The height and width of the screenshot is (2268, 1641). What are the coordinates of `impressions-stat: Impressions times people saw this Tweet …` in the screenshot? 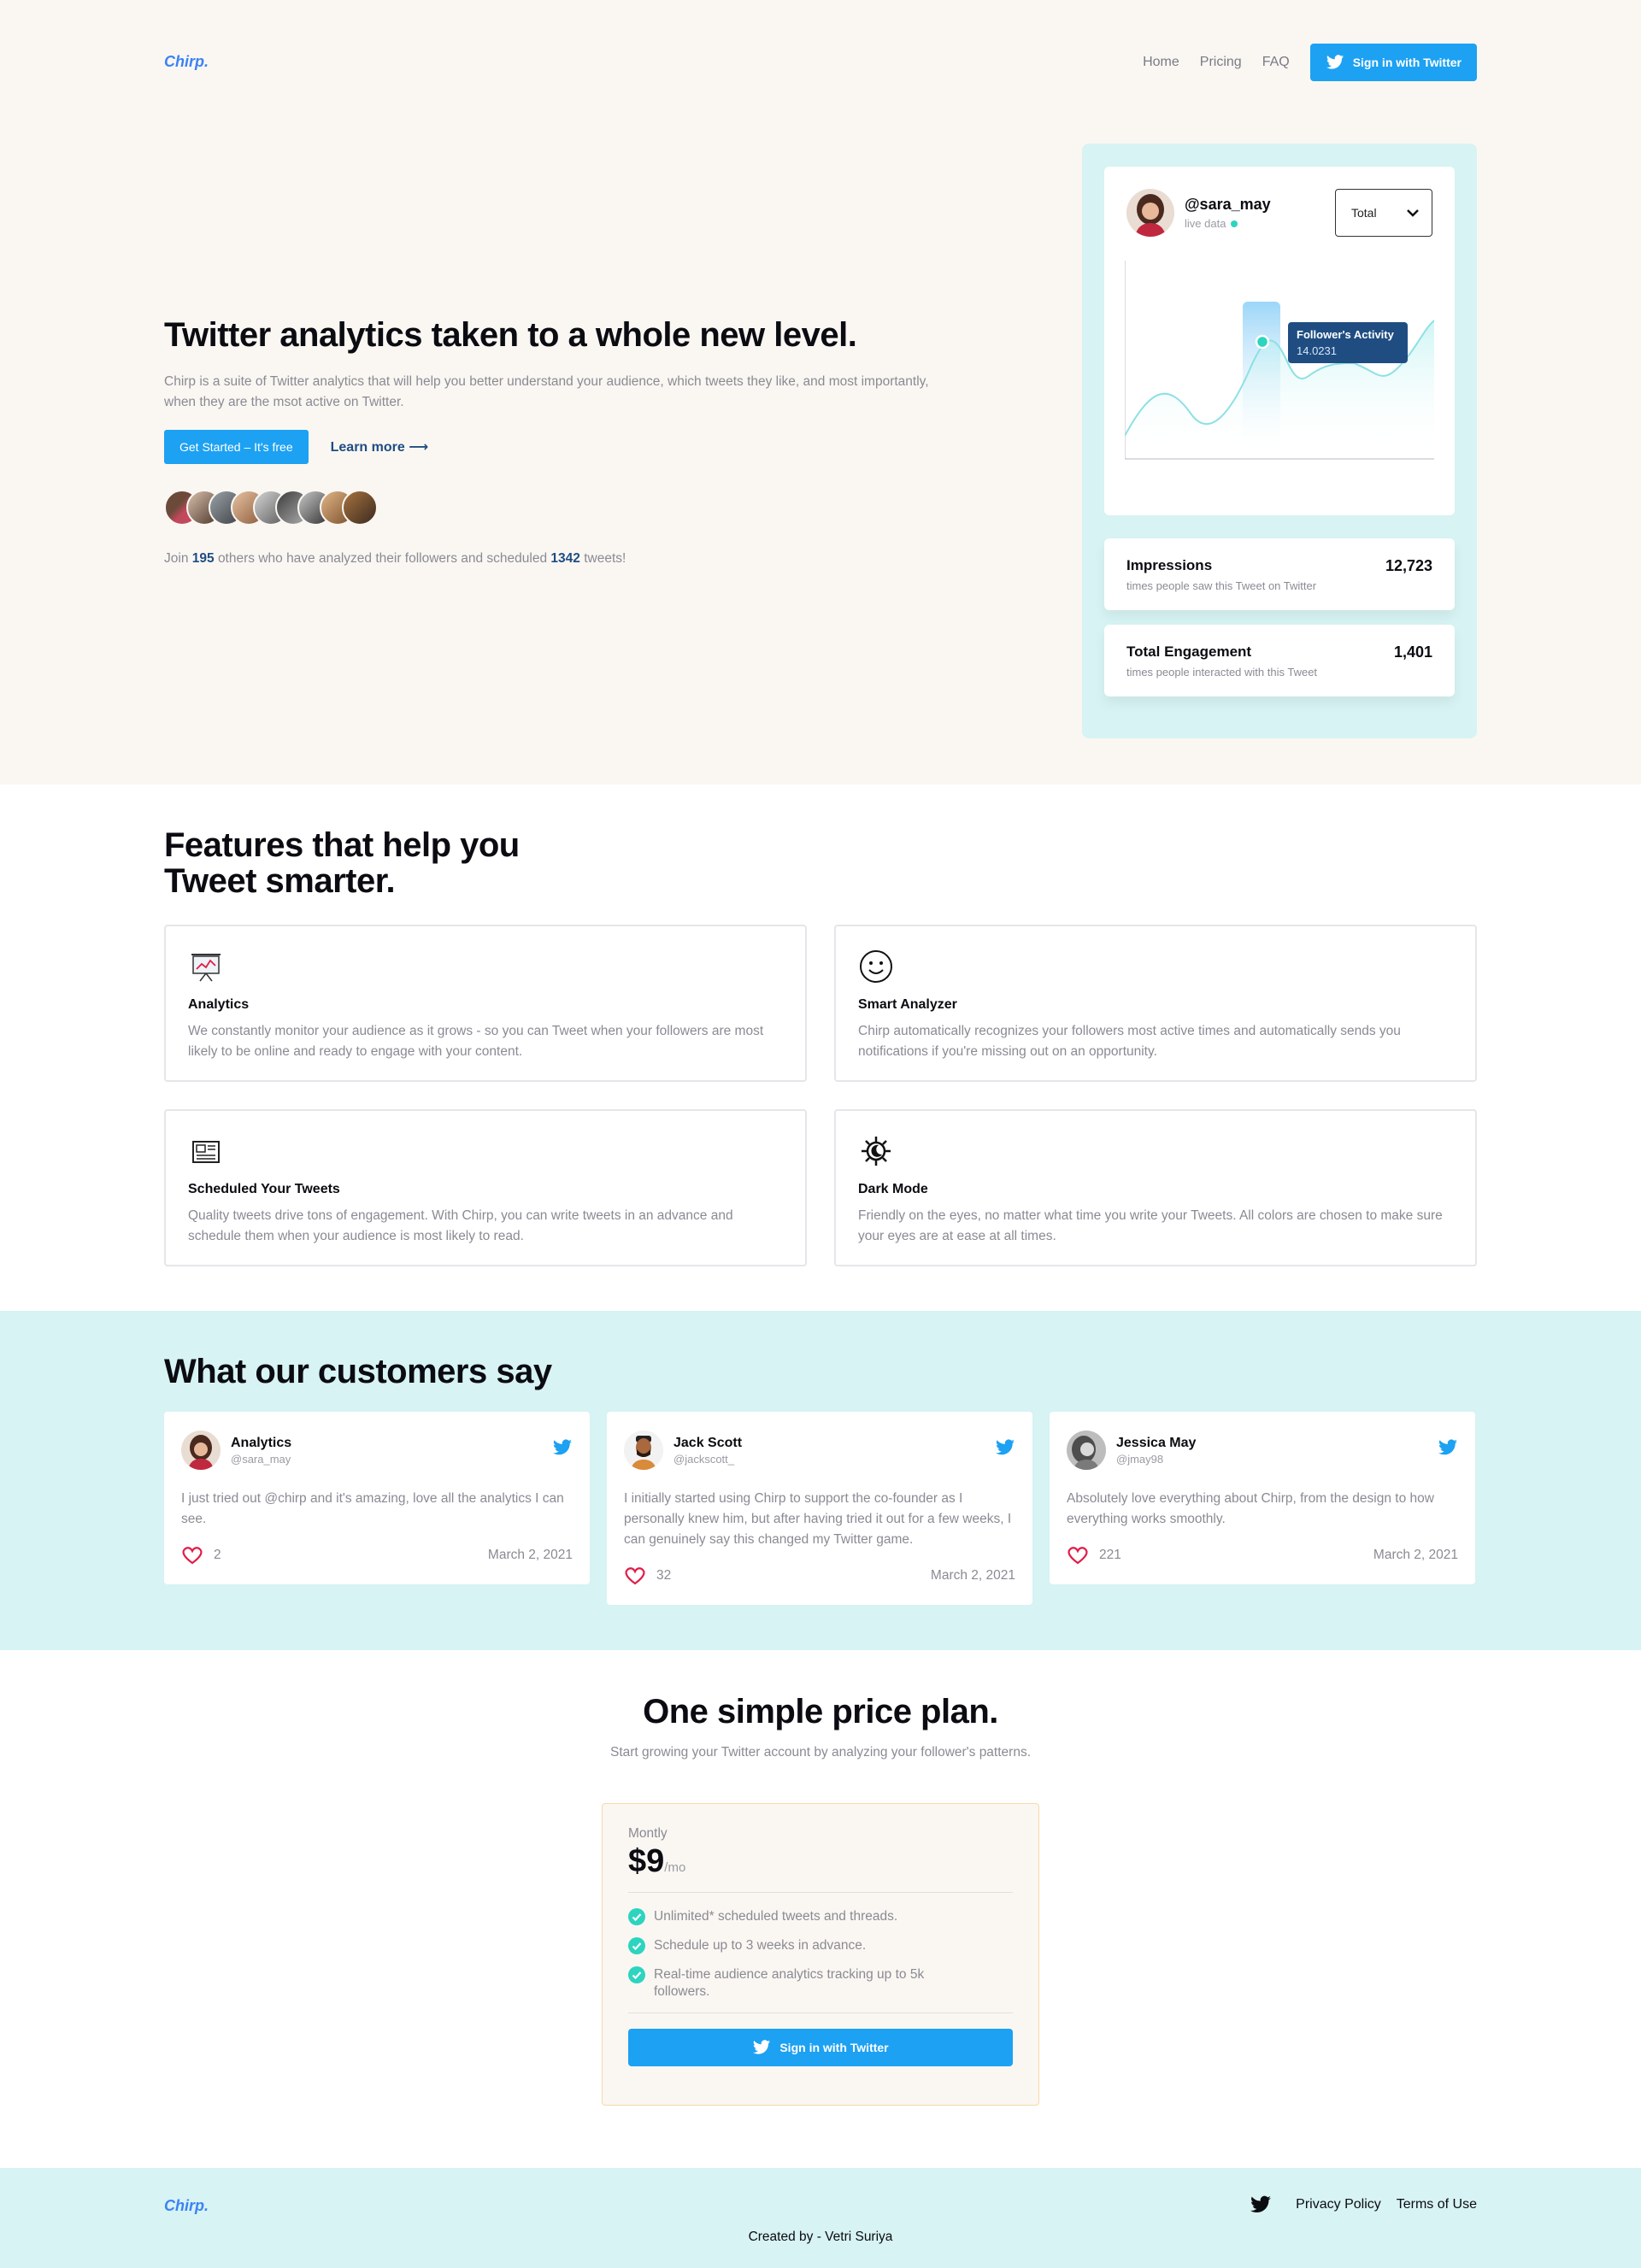 It's located at (1279, 574).